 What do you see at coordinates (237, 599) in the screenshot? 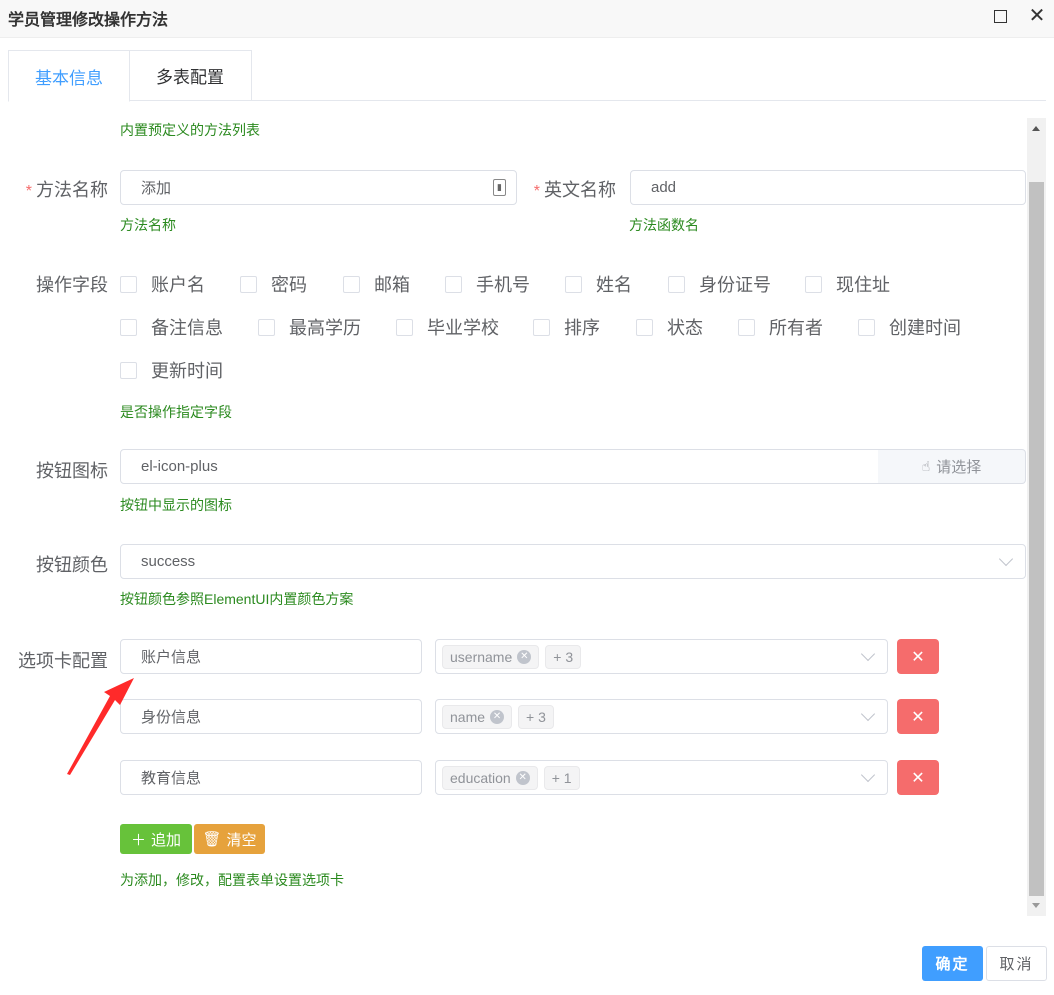
I see `button-color-hint: 按钮颜色参照ElementUI内置颜色方案` at bounding box center [237, 599].